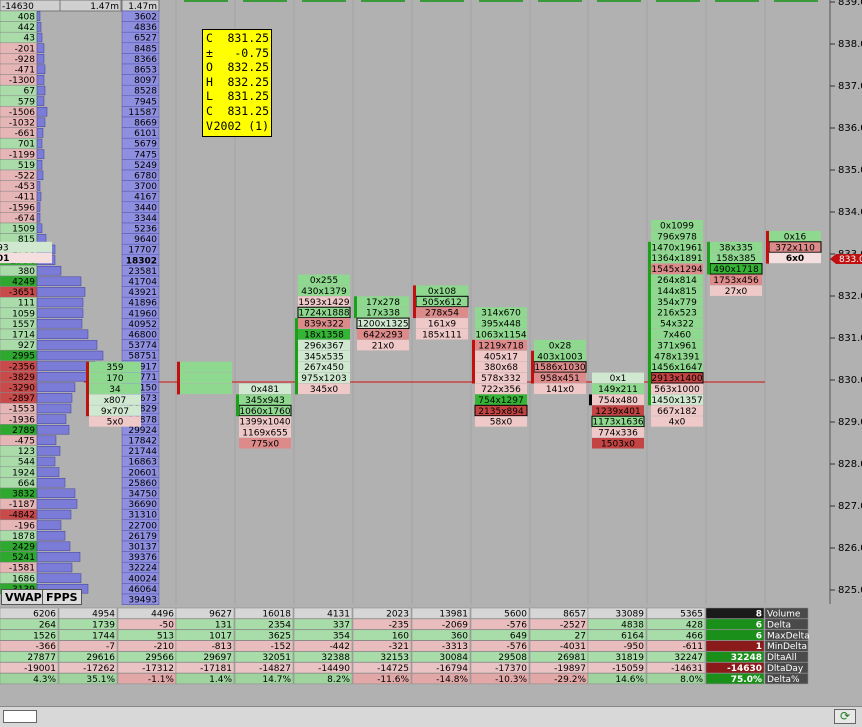 This screenshot has width=862, height=727. Describe the element at coordinates (25, 134) in the screenshot. I see `profile-delta-value: -661` at that location.